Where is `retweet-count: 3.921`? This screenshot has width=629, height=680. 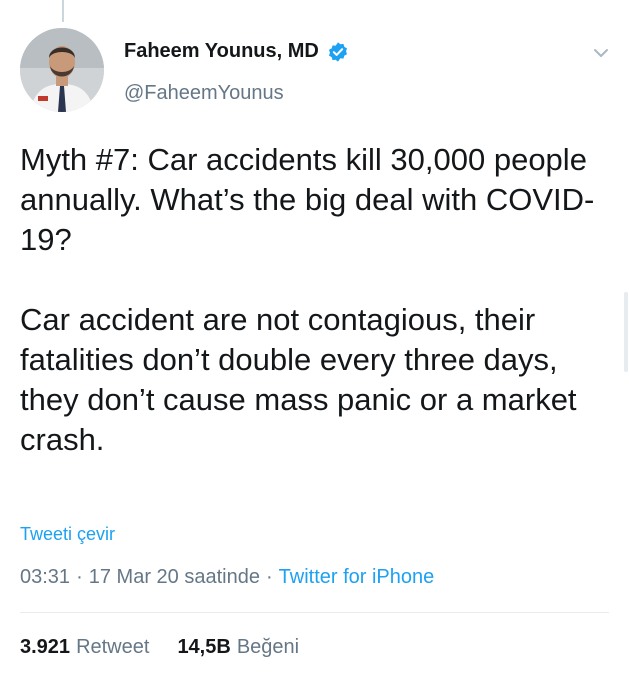 retweet-count: 3.921 is located at coordinates (45, 647).